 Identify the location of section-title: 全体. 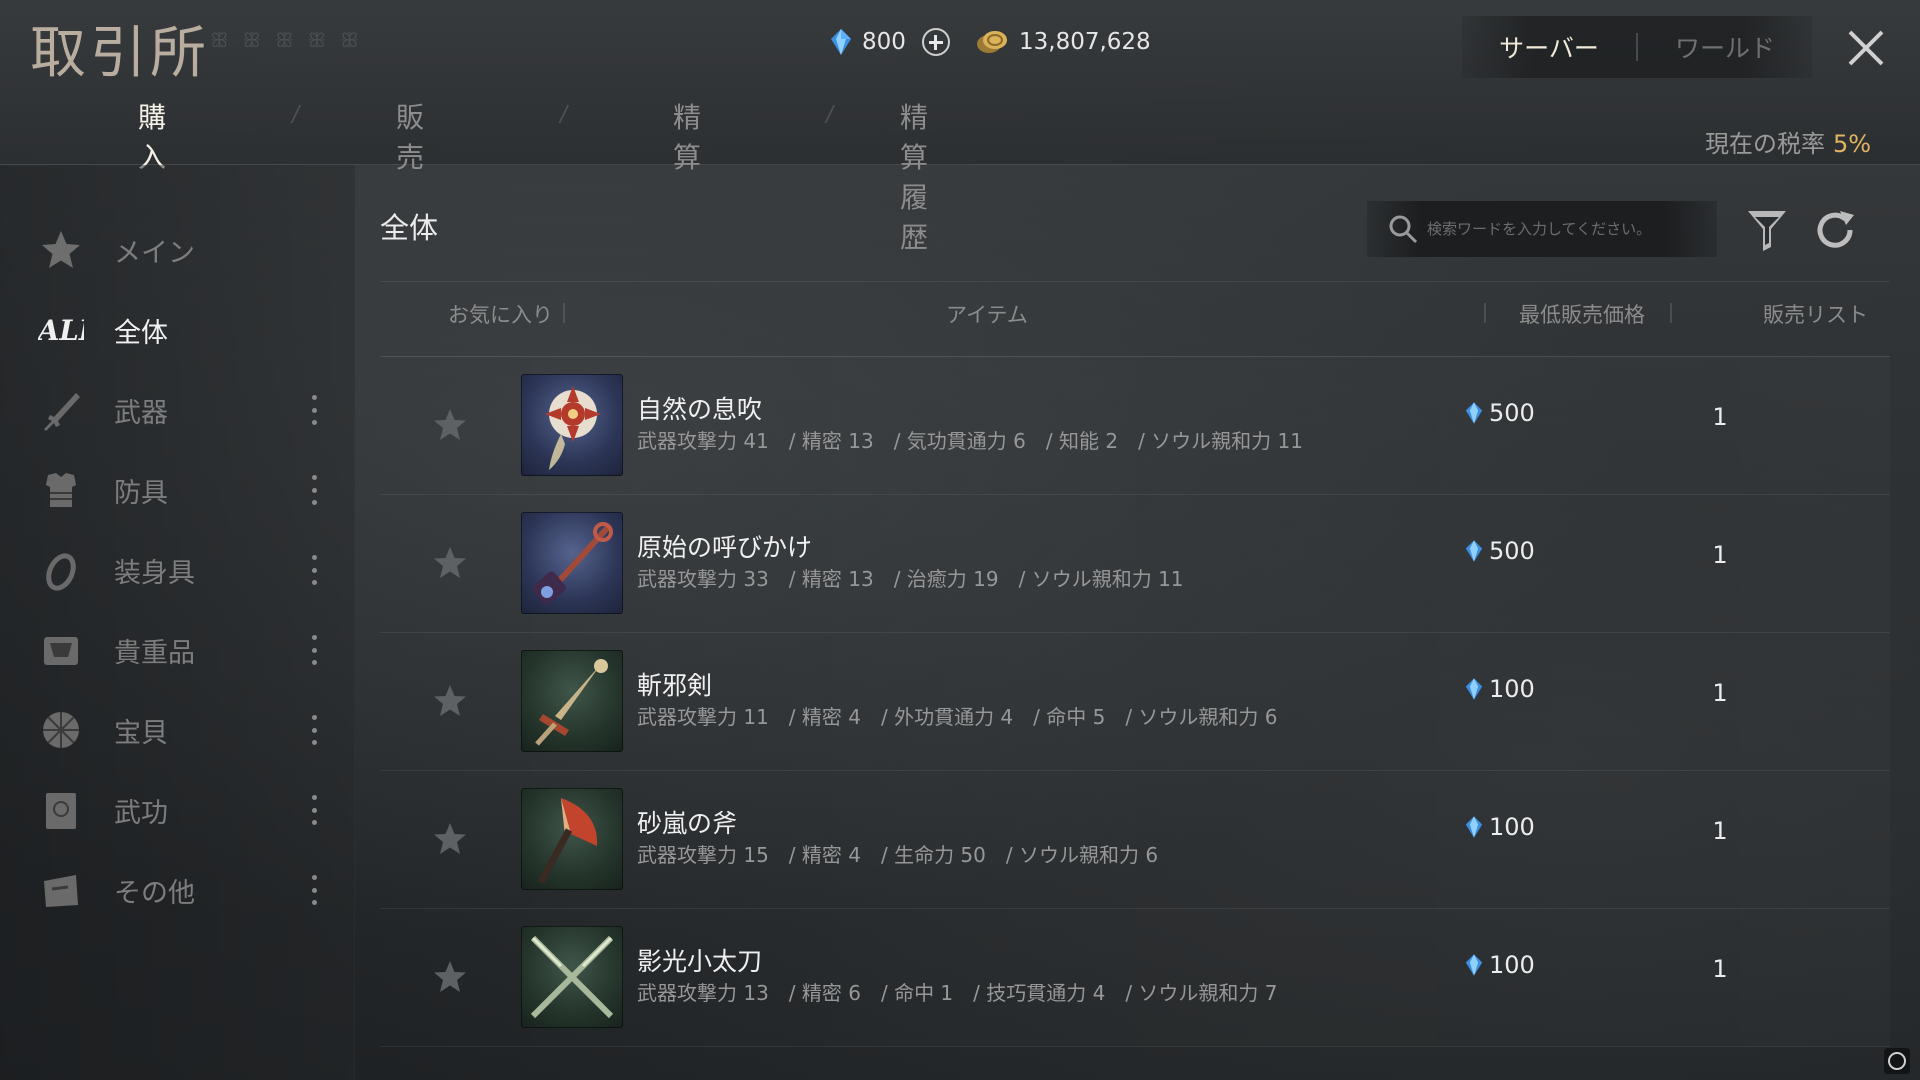
(409, 228).